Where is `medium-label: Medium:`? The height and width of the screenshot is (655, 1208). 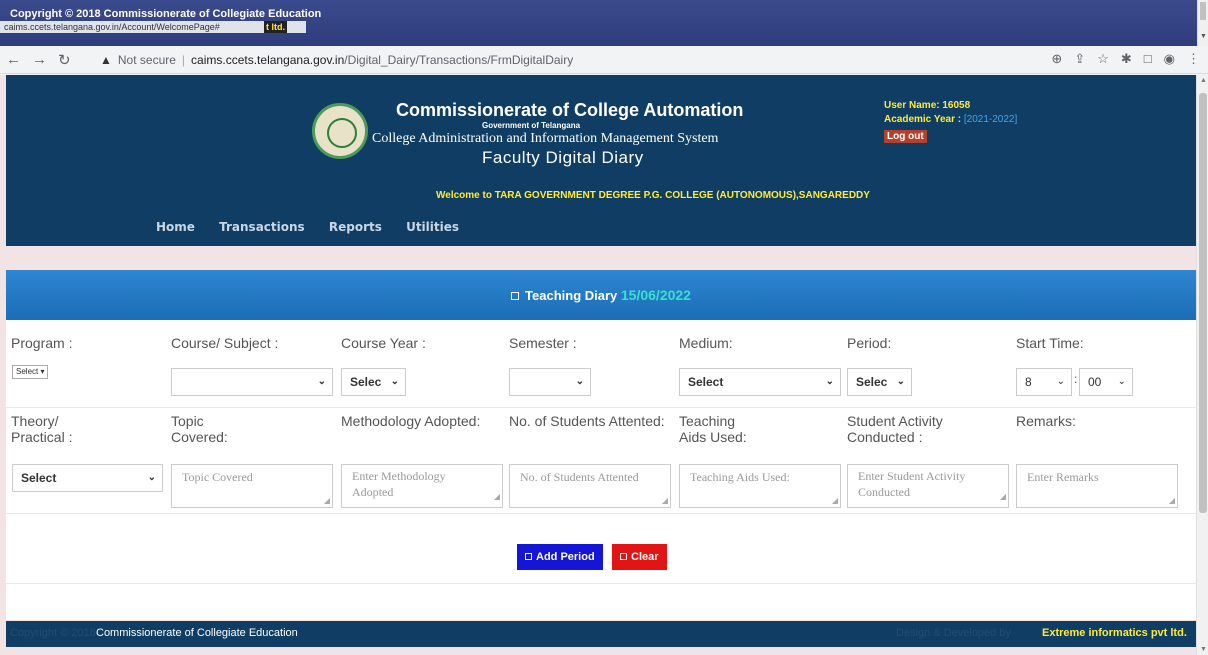 medium-label: Medium: is located at coordinates (706, 343).